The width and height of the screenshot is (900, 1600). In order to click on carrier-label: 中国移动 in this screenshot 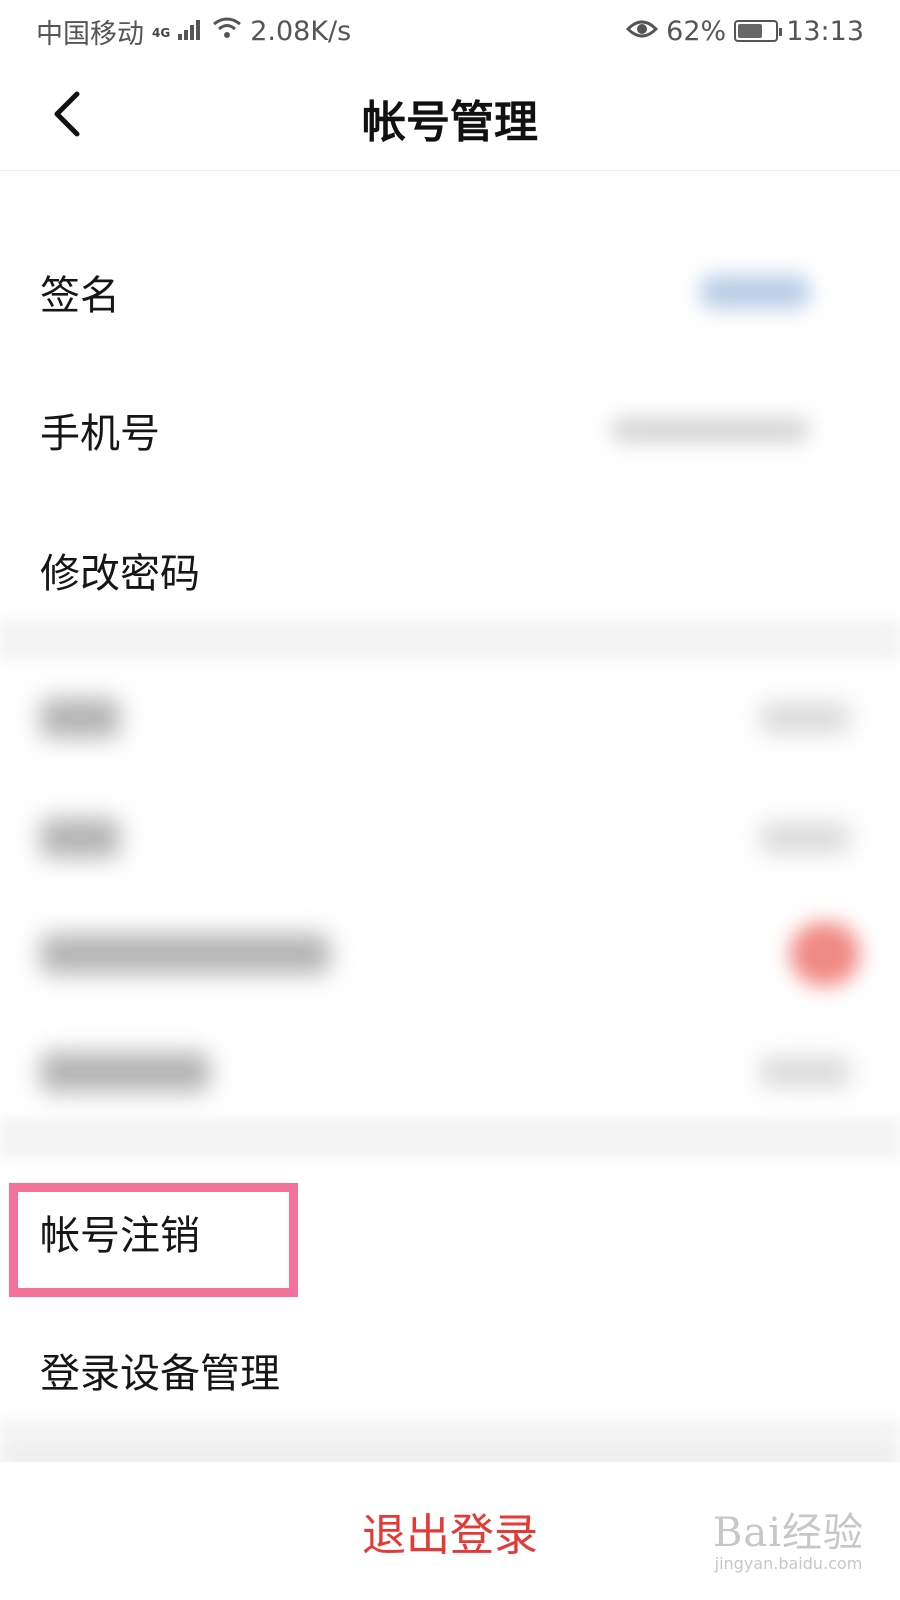, I will do `click(90, 34)`.